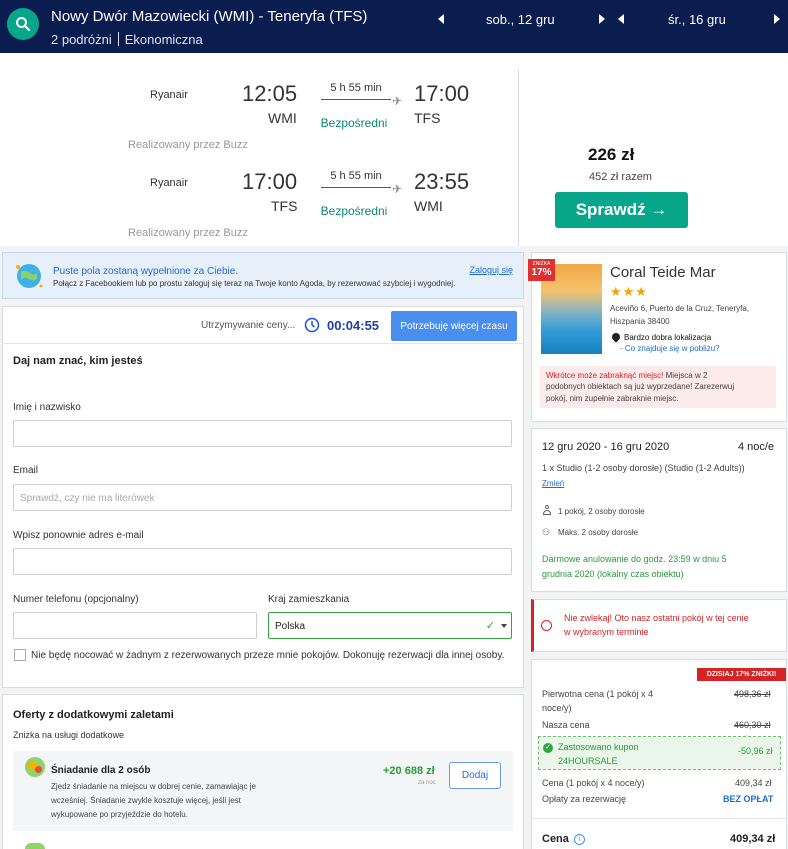 Image resolution: width=788 pixels, height=849 pixels. I want to click on country-label: Kraj zamieszkania, so click(309, 599).